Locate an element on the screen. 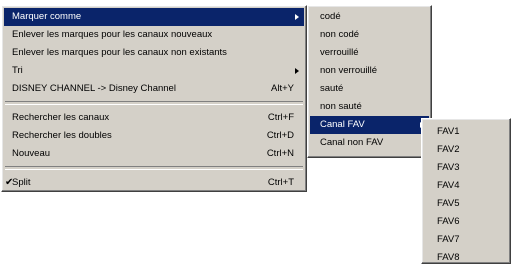 The width and height of the screenshot is (511, 264). menu-item-label: FAV8 is located at coordinates (448, 257).